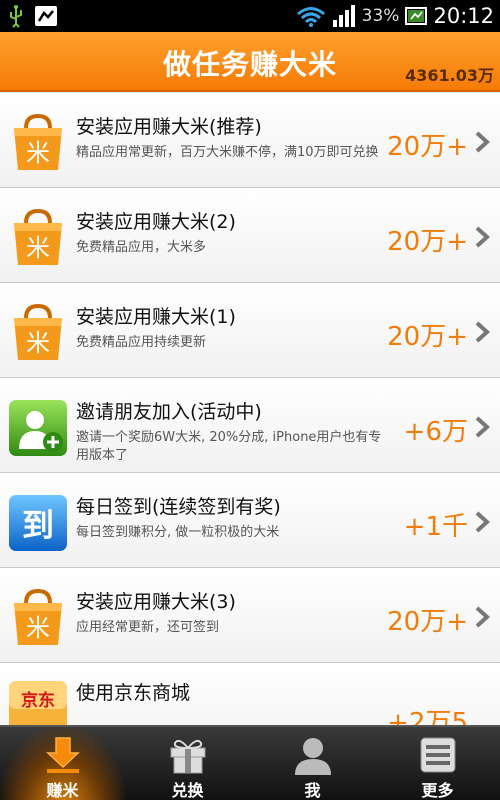  Describe the element at coordinates (250, 62) in the screenshot. I see `app-header: 做任务赚大米 4361.03万` at that location.